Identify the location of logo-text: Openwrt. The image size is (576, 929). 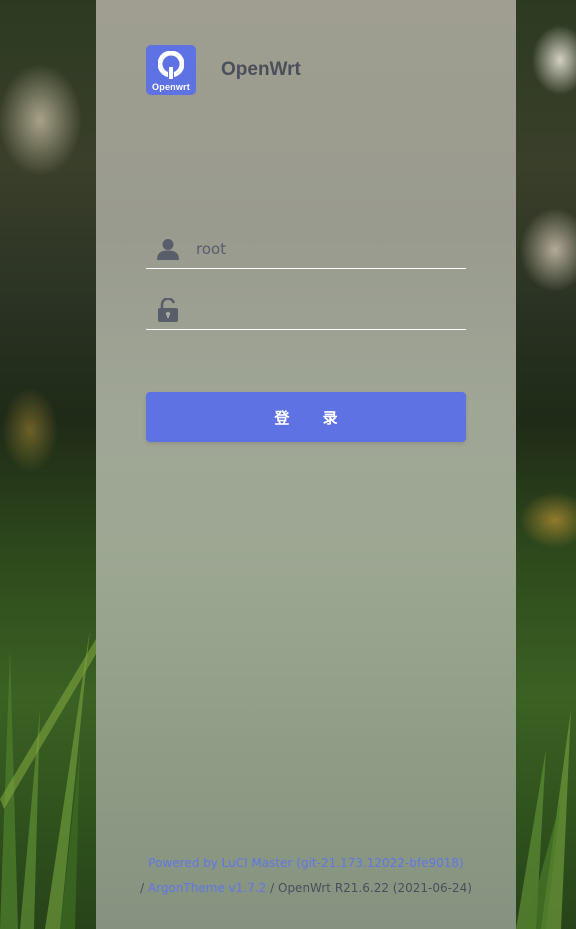
(171, 87).